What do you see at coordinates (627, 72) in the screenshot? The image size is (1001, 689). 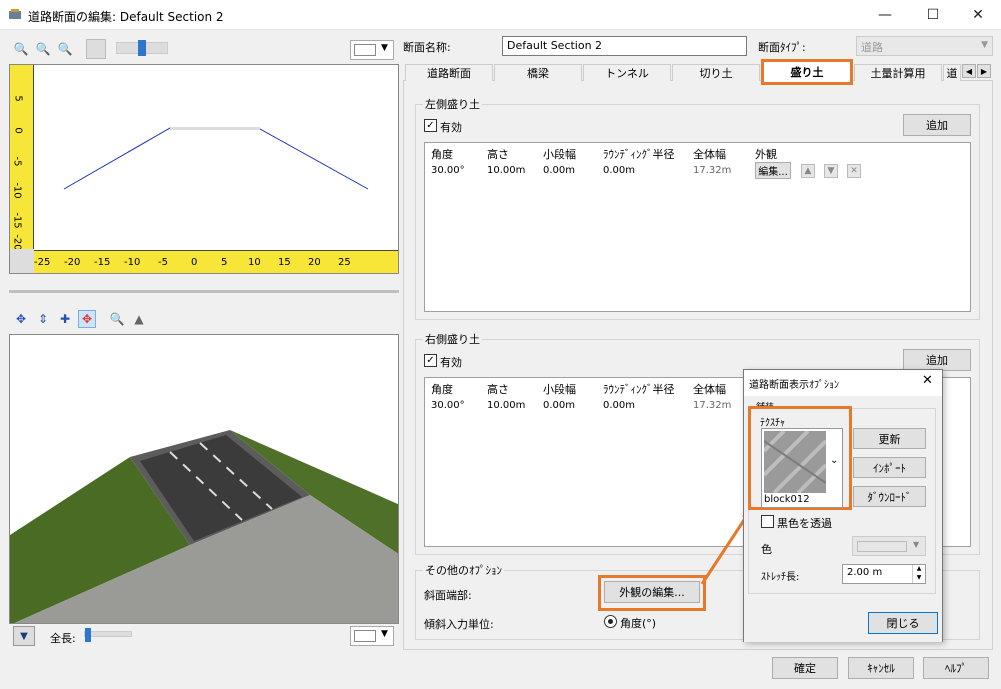 I see `tab-tunnel: トンネル` at bounding box center [627, 72].